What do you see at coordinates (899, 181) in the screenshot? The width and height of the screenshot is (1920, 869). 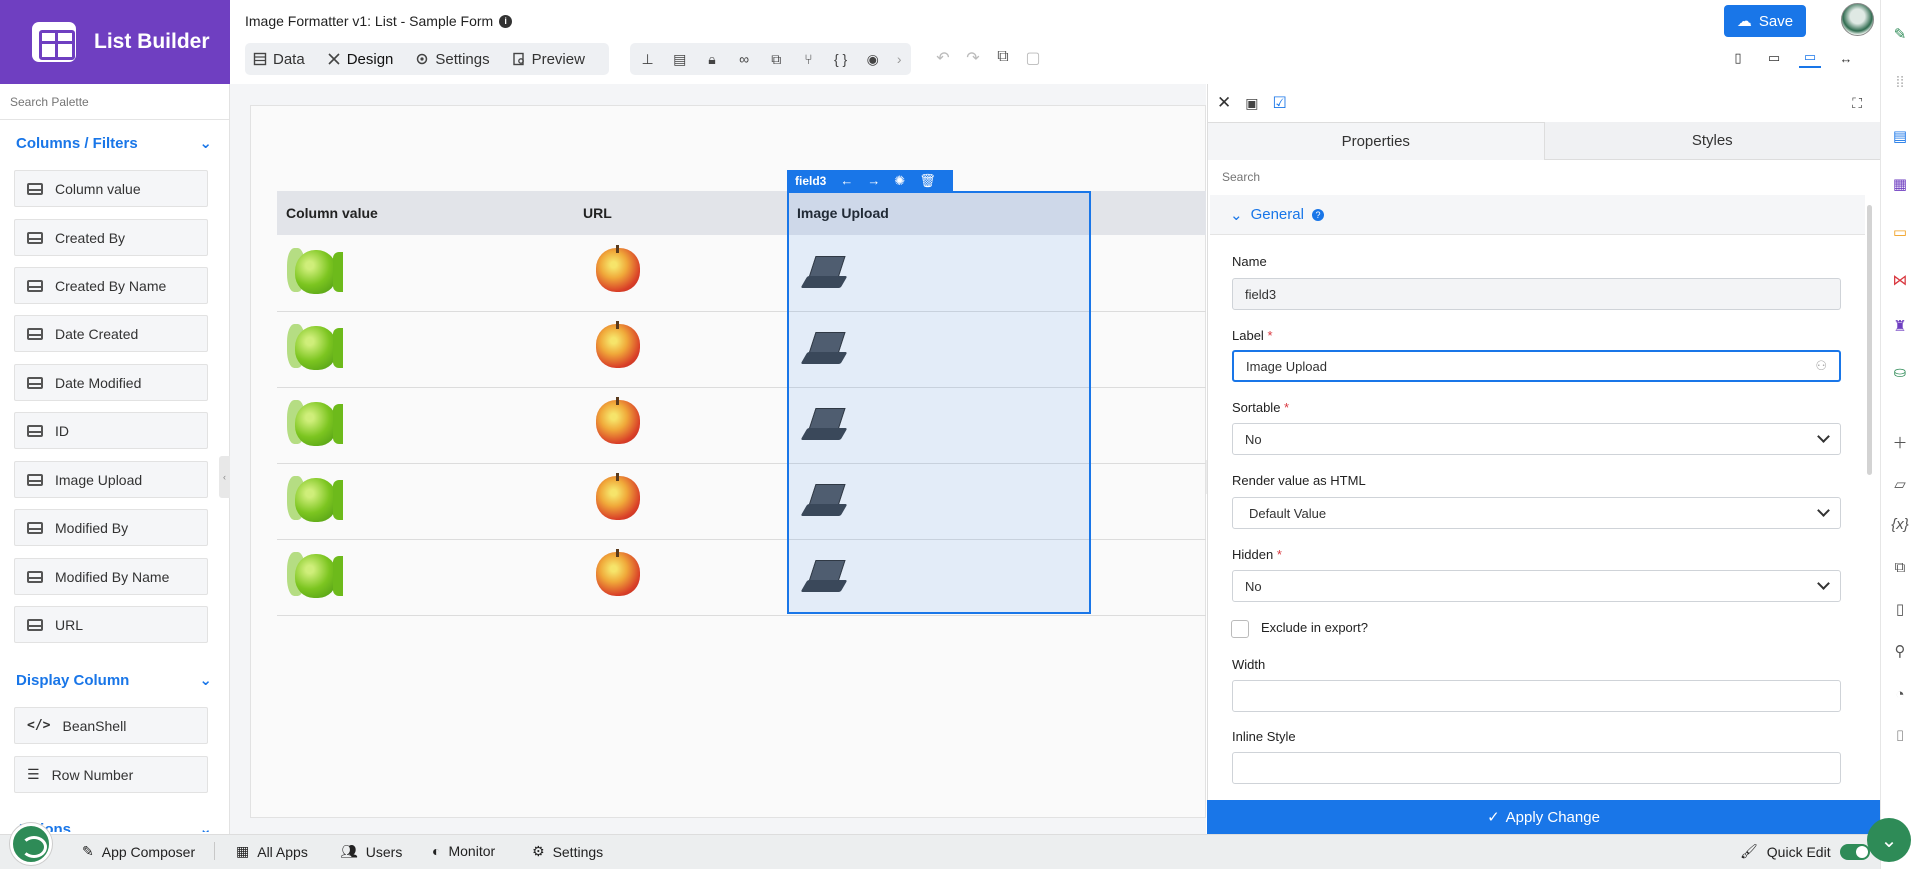 I see `style-palette-icon: ✺` at bounding box center [899, 181].